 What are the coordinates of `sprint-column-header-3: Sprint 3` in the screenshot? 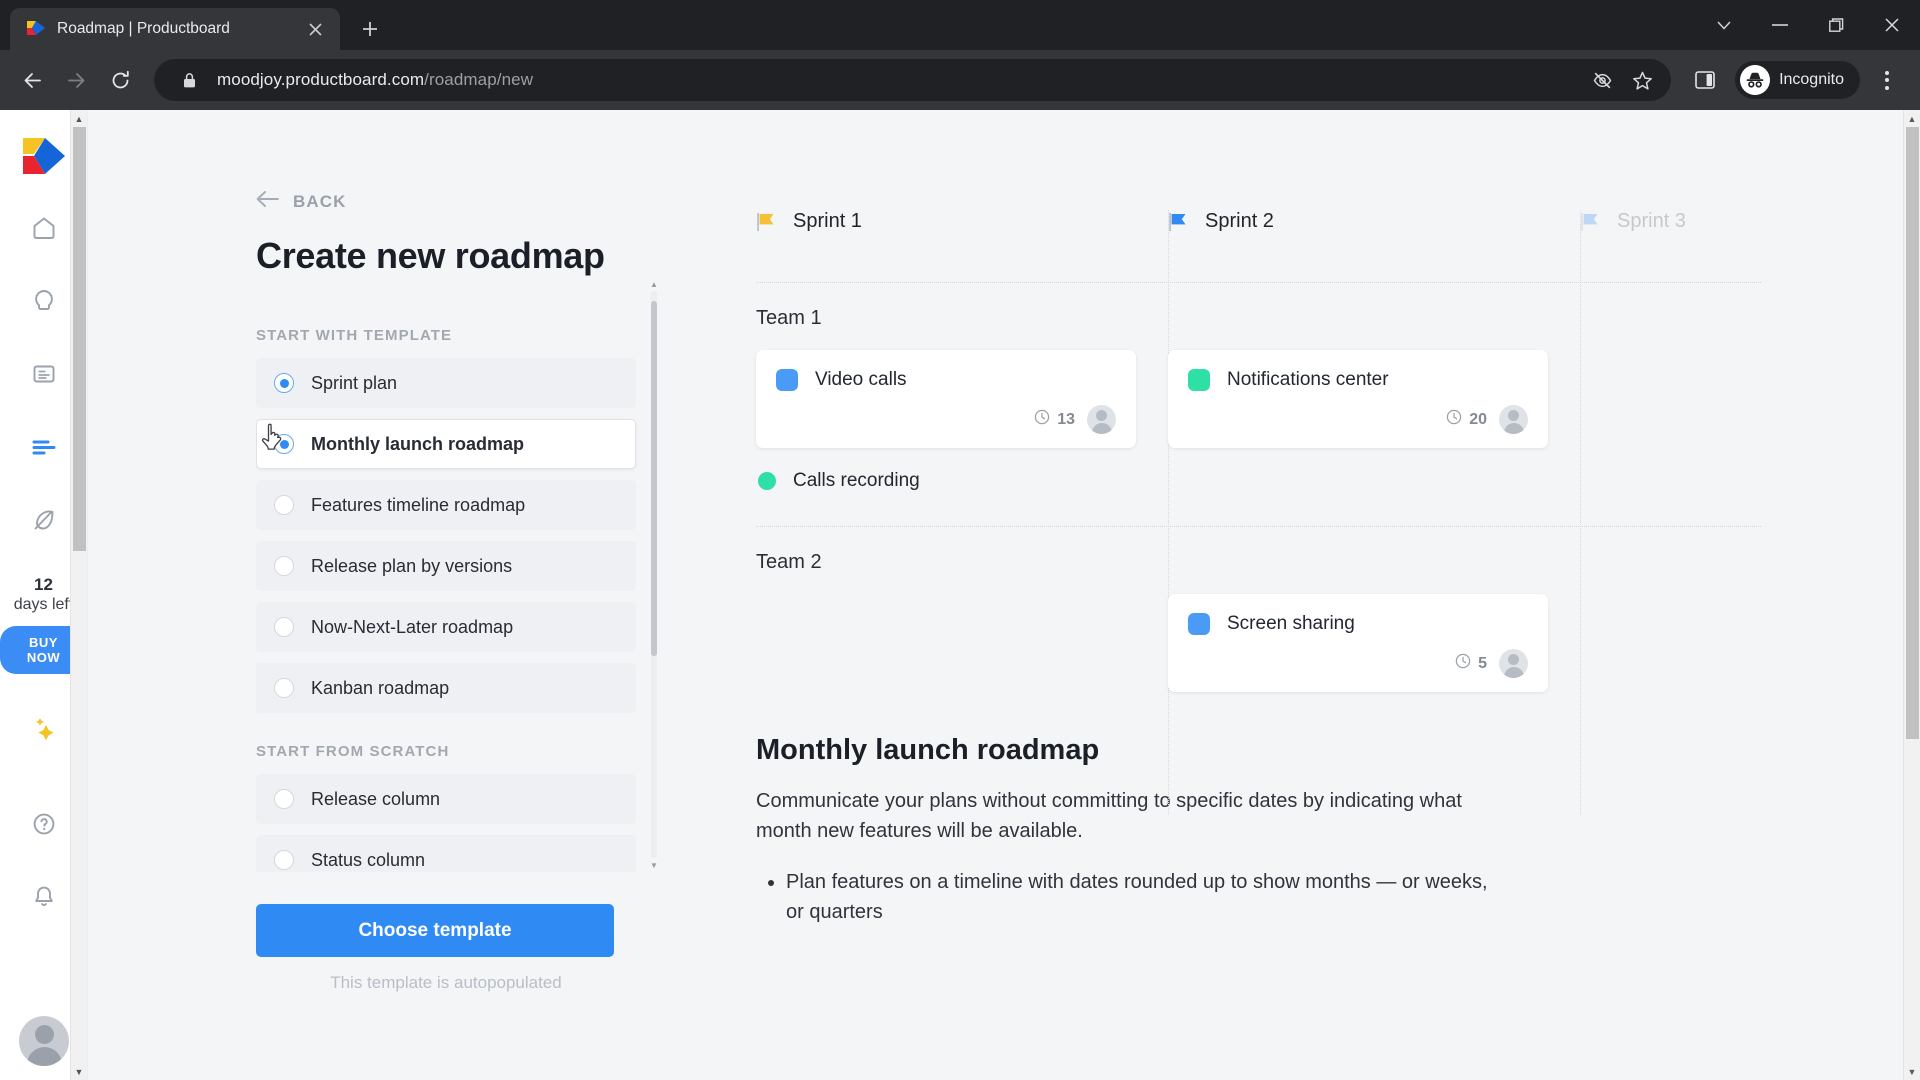 It's located at (1750, 221).